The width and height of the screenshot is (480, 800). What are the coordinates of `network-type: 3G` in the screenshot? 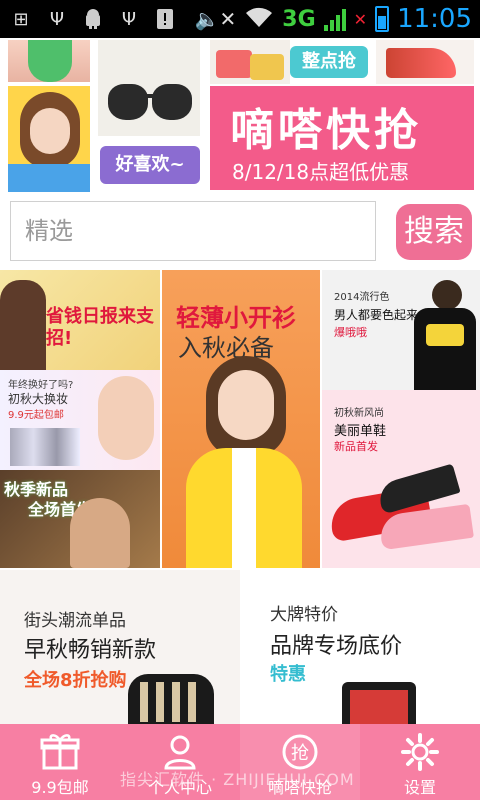 It's located at (299, 19).